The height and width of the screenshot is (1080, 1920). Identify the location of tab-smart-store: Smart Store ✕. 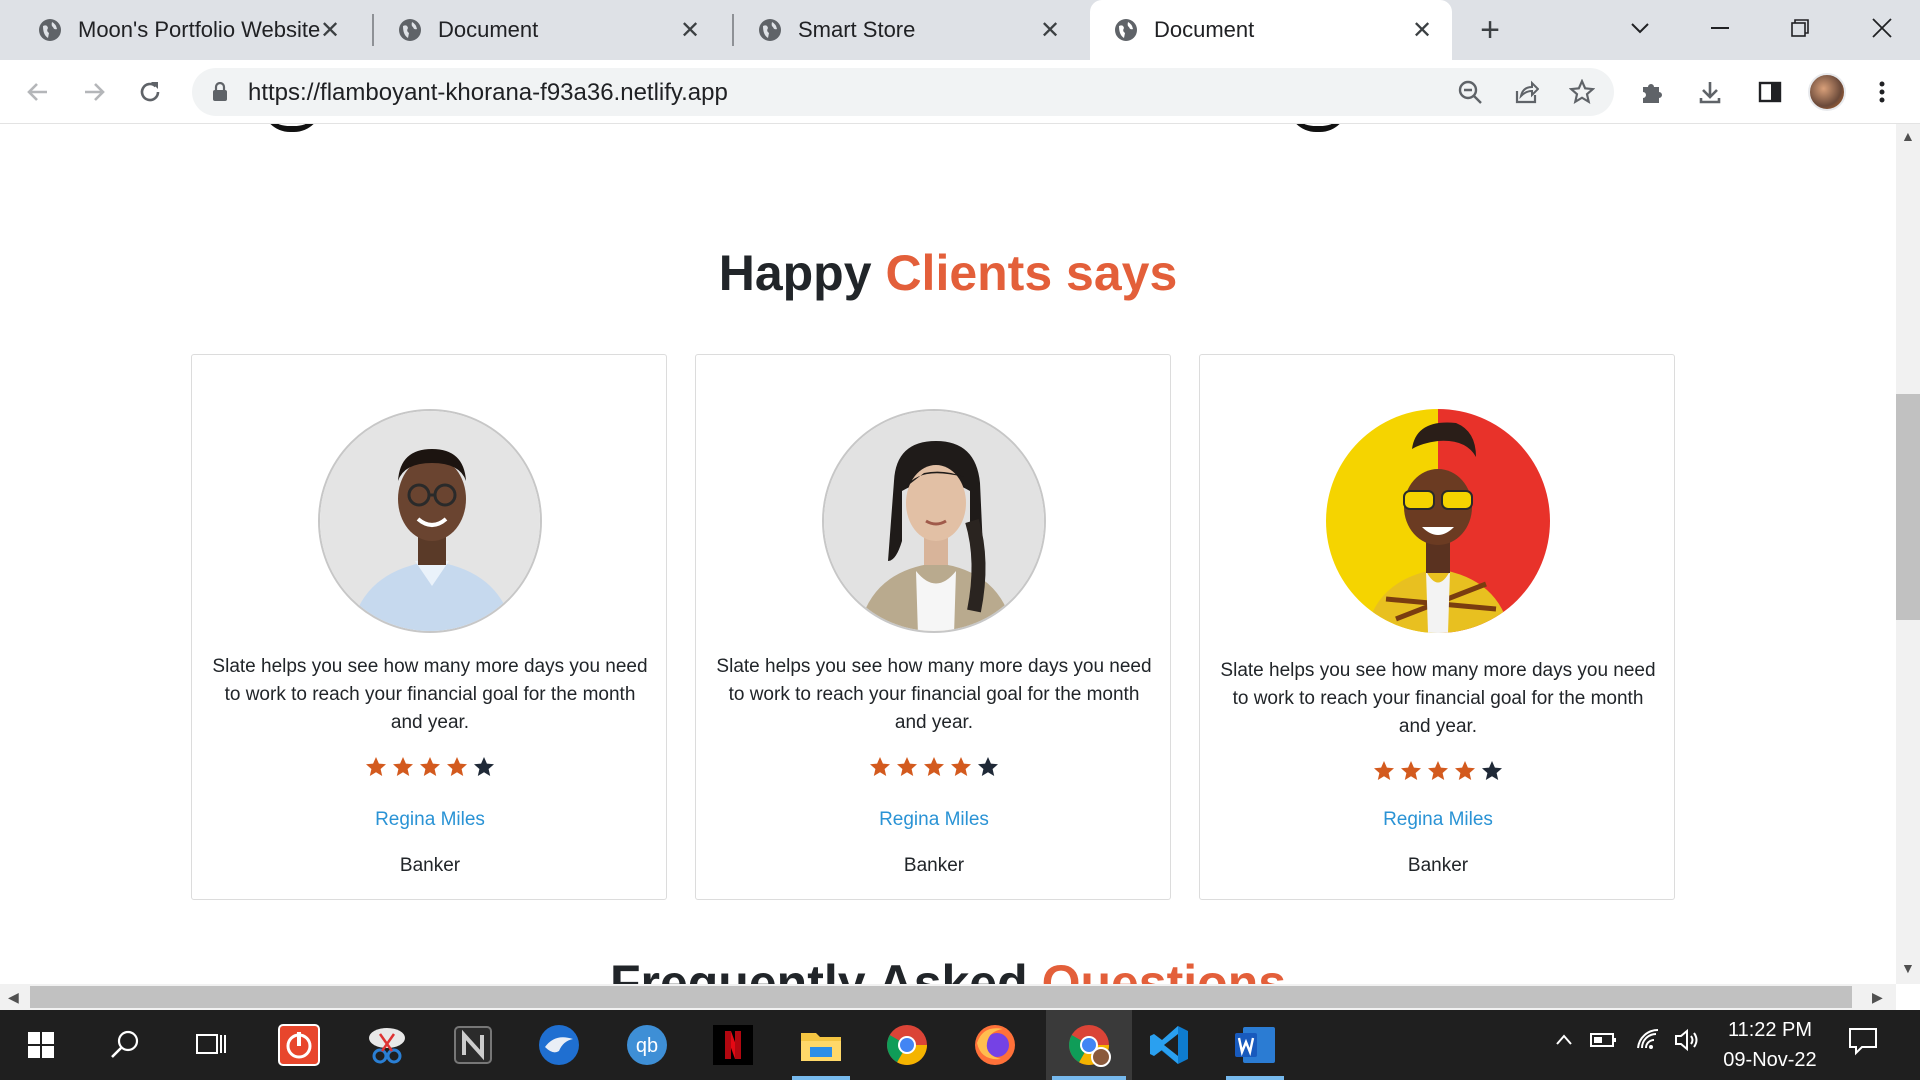
(900, 30).